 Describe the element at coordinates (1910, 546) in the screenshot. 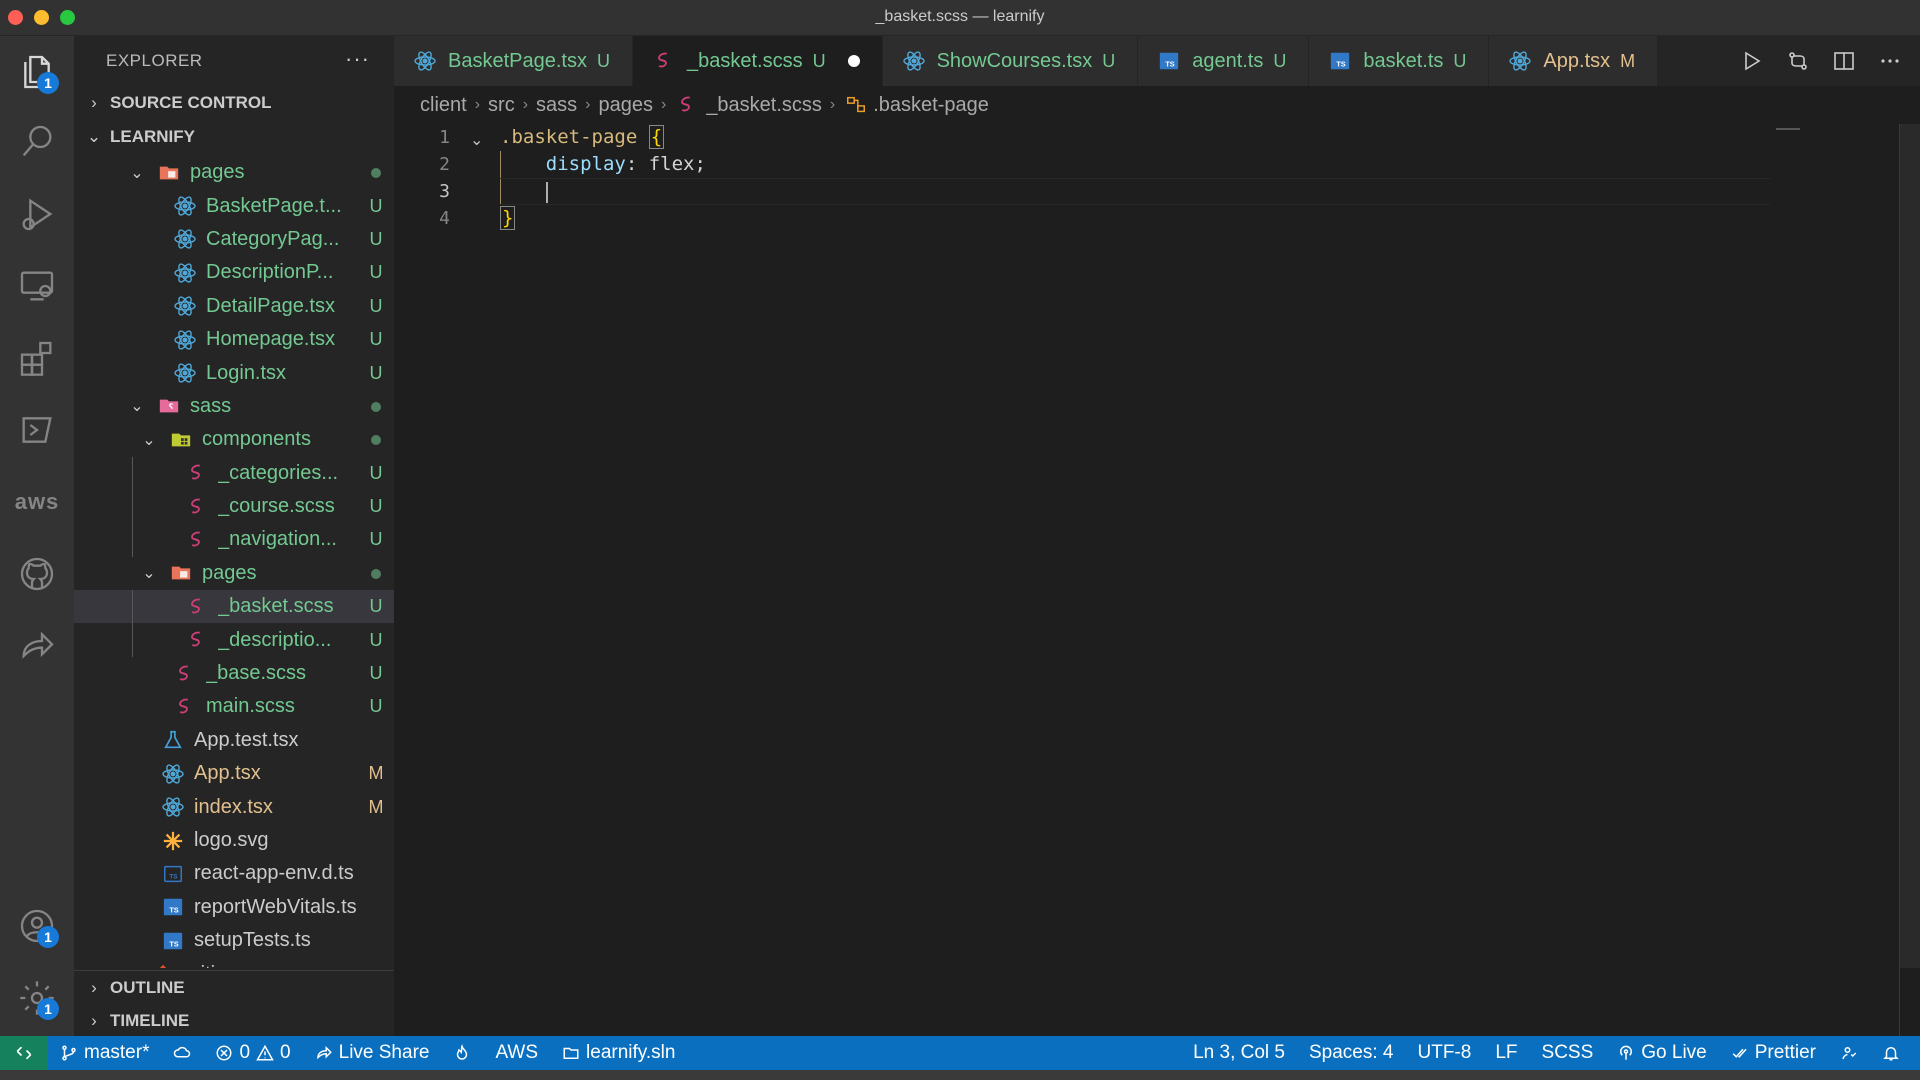

I see `editor-scrollbar` at that location.